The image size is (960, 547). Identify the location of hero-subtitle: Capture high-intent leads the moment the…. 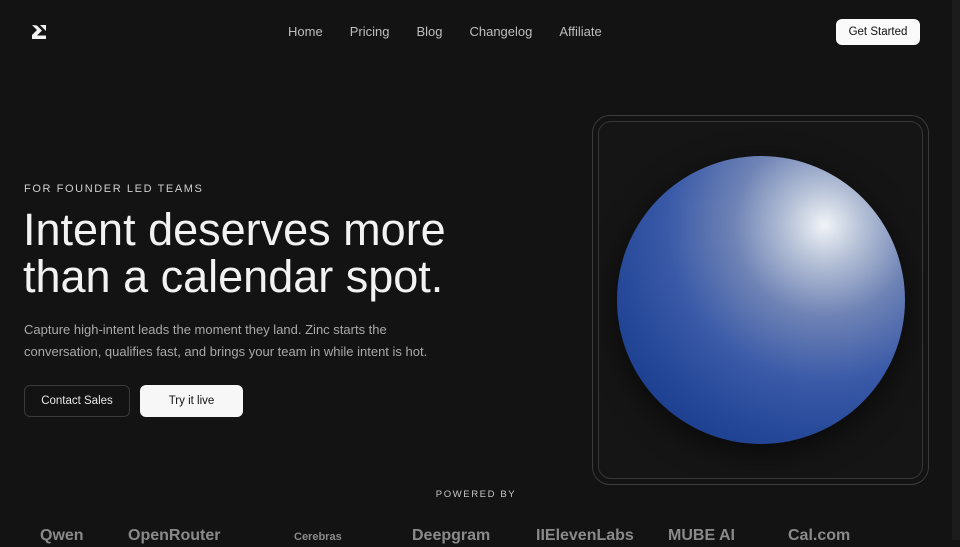
(226, 340).